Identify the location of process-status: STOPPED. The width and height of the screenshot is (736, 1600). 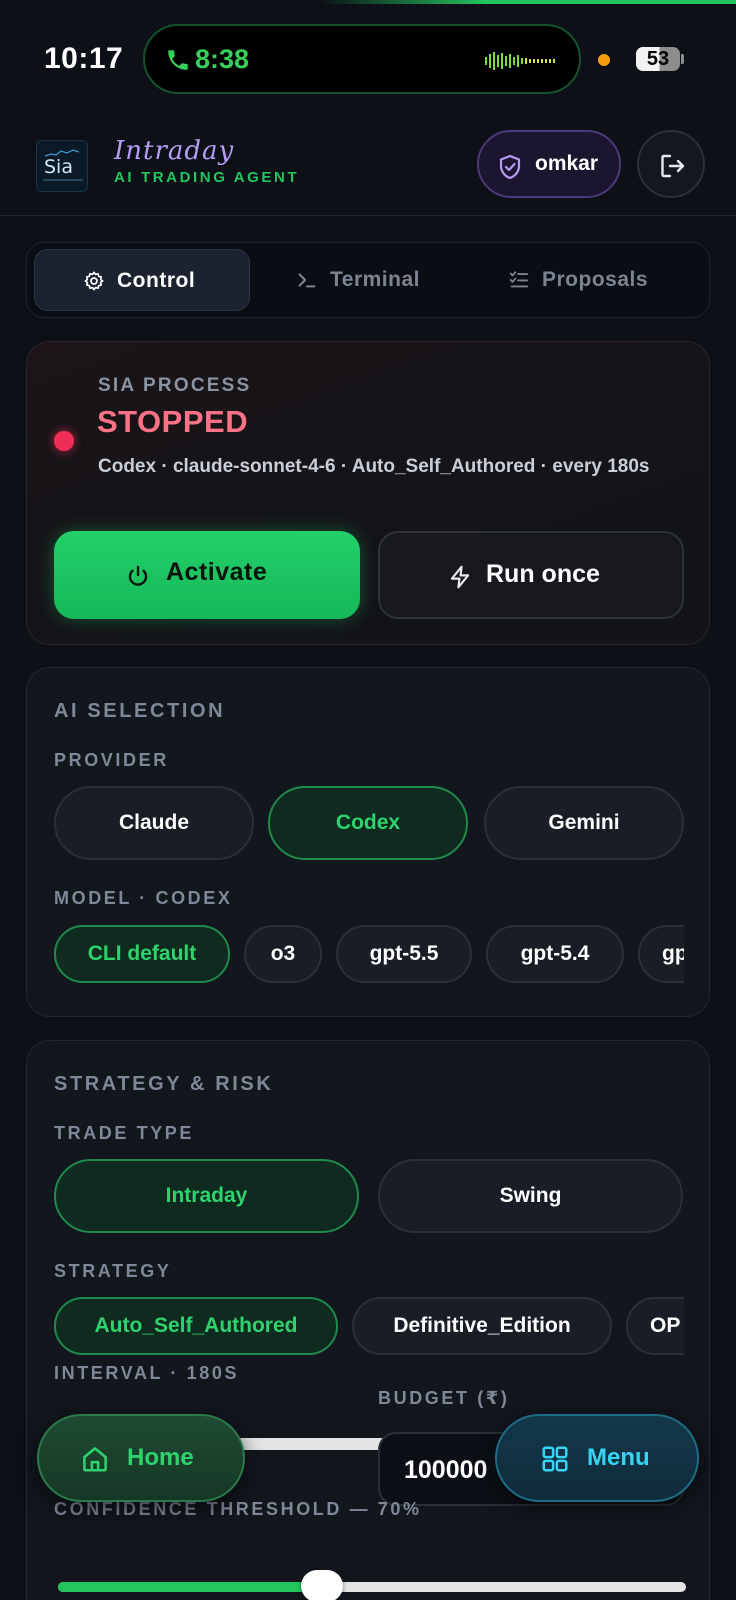
(173, 421).